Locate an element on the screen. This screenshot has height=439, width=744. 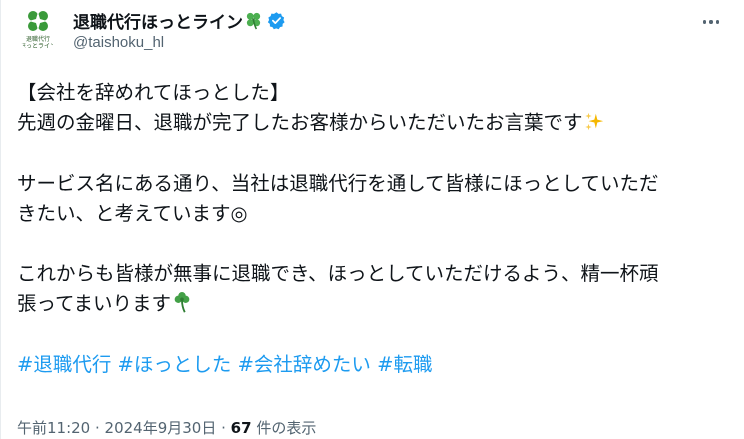
tweet-line-2: 先週の金曜日、退職が完了したお客様からいただいたお言葉です is located at coordinates (300, 123).